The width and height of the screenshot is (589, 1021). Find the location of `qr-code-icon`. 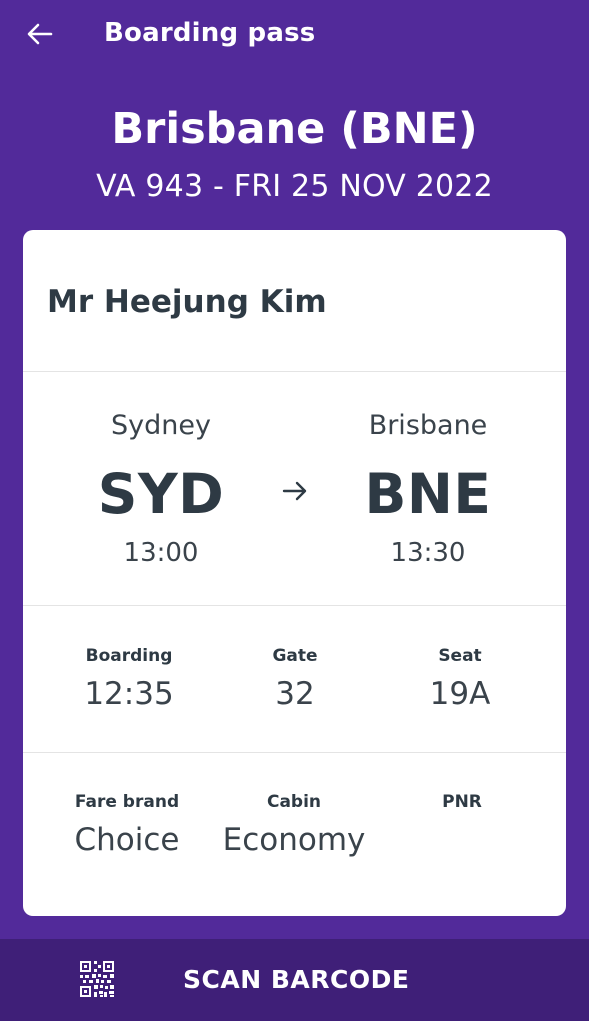

qr-code-icon is located at coordinates (97, 979).